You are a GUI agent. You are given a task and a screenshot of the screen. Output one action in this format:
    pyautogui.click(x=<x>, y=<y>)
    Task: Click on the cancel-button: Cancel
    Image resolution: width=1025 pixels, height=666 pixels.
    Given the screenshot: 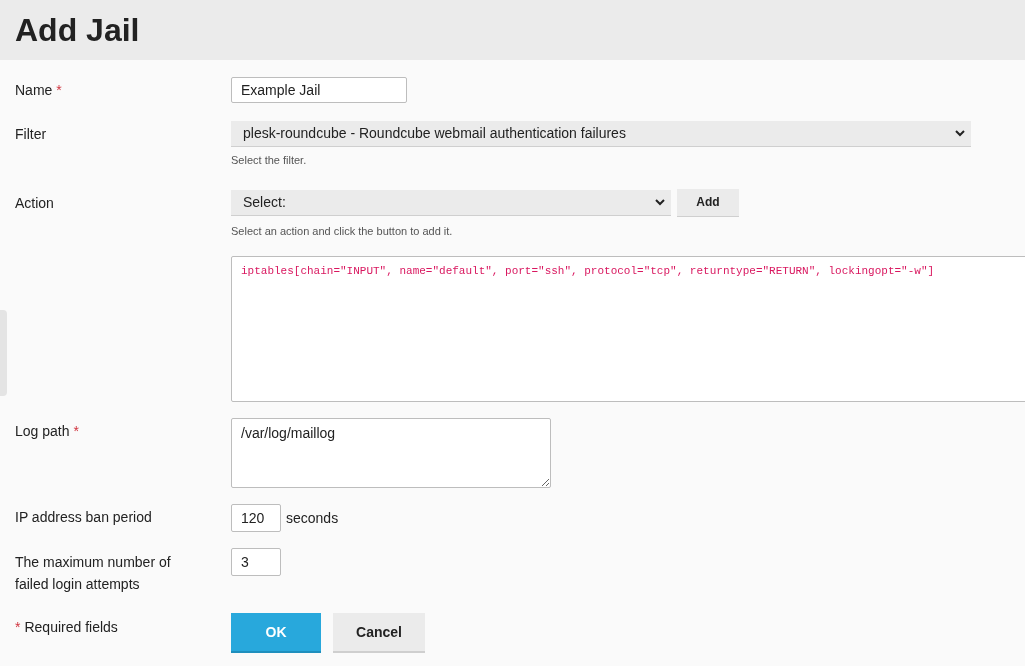 What is the action you would take?
    pyautogui.click(x=379, y=633)
    